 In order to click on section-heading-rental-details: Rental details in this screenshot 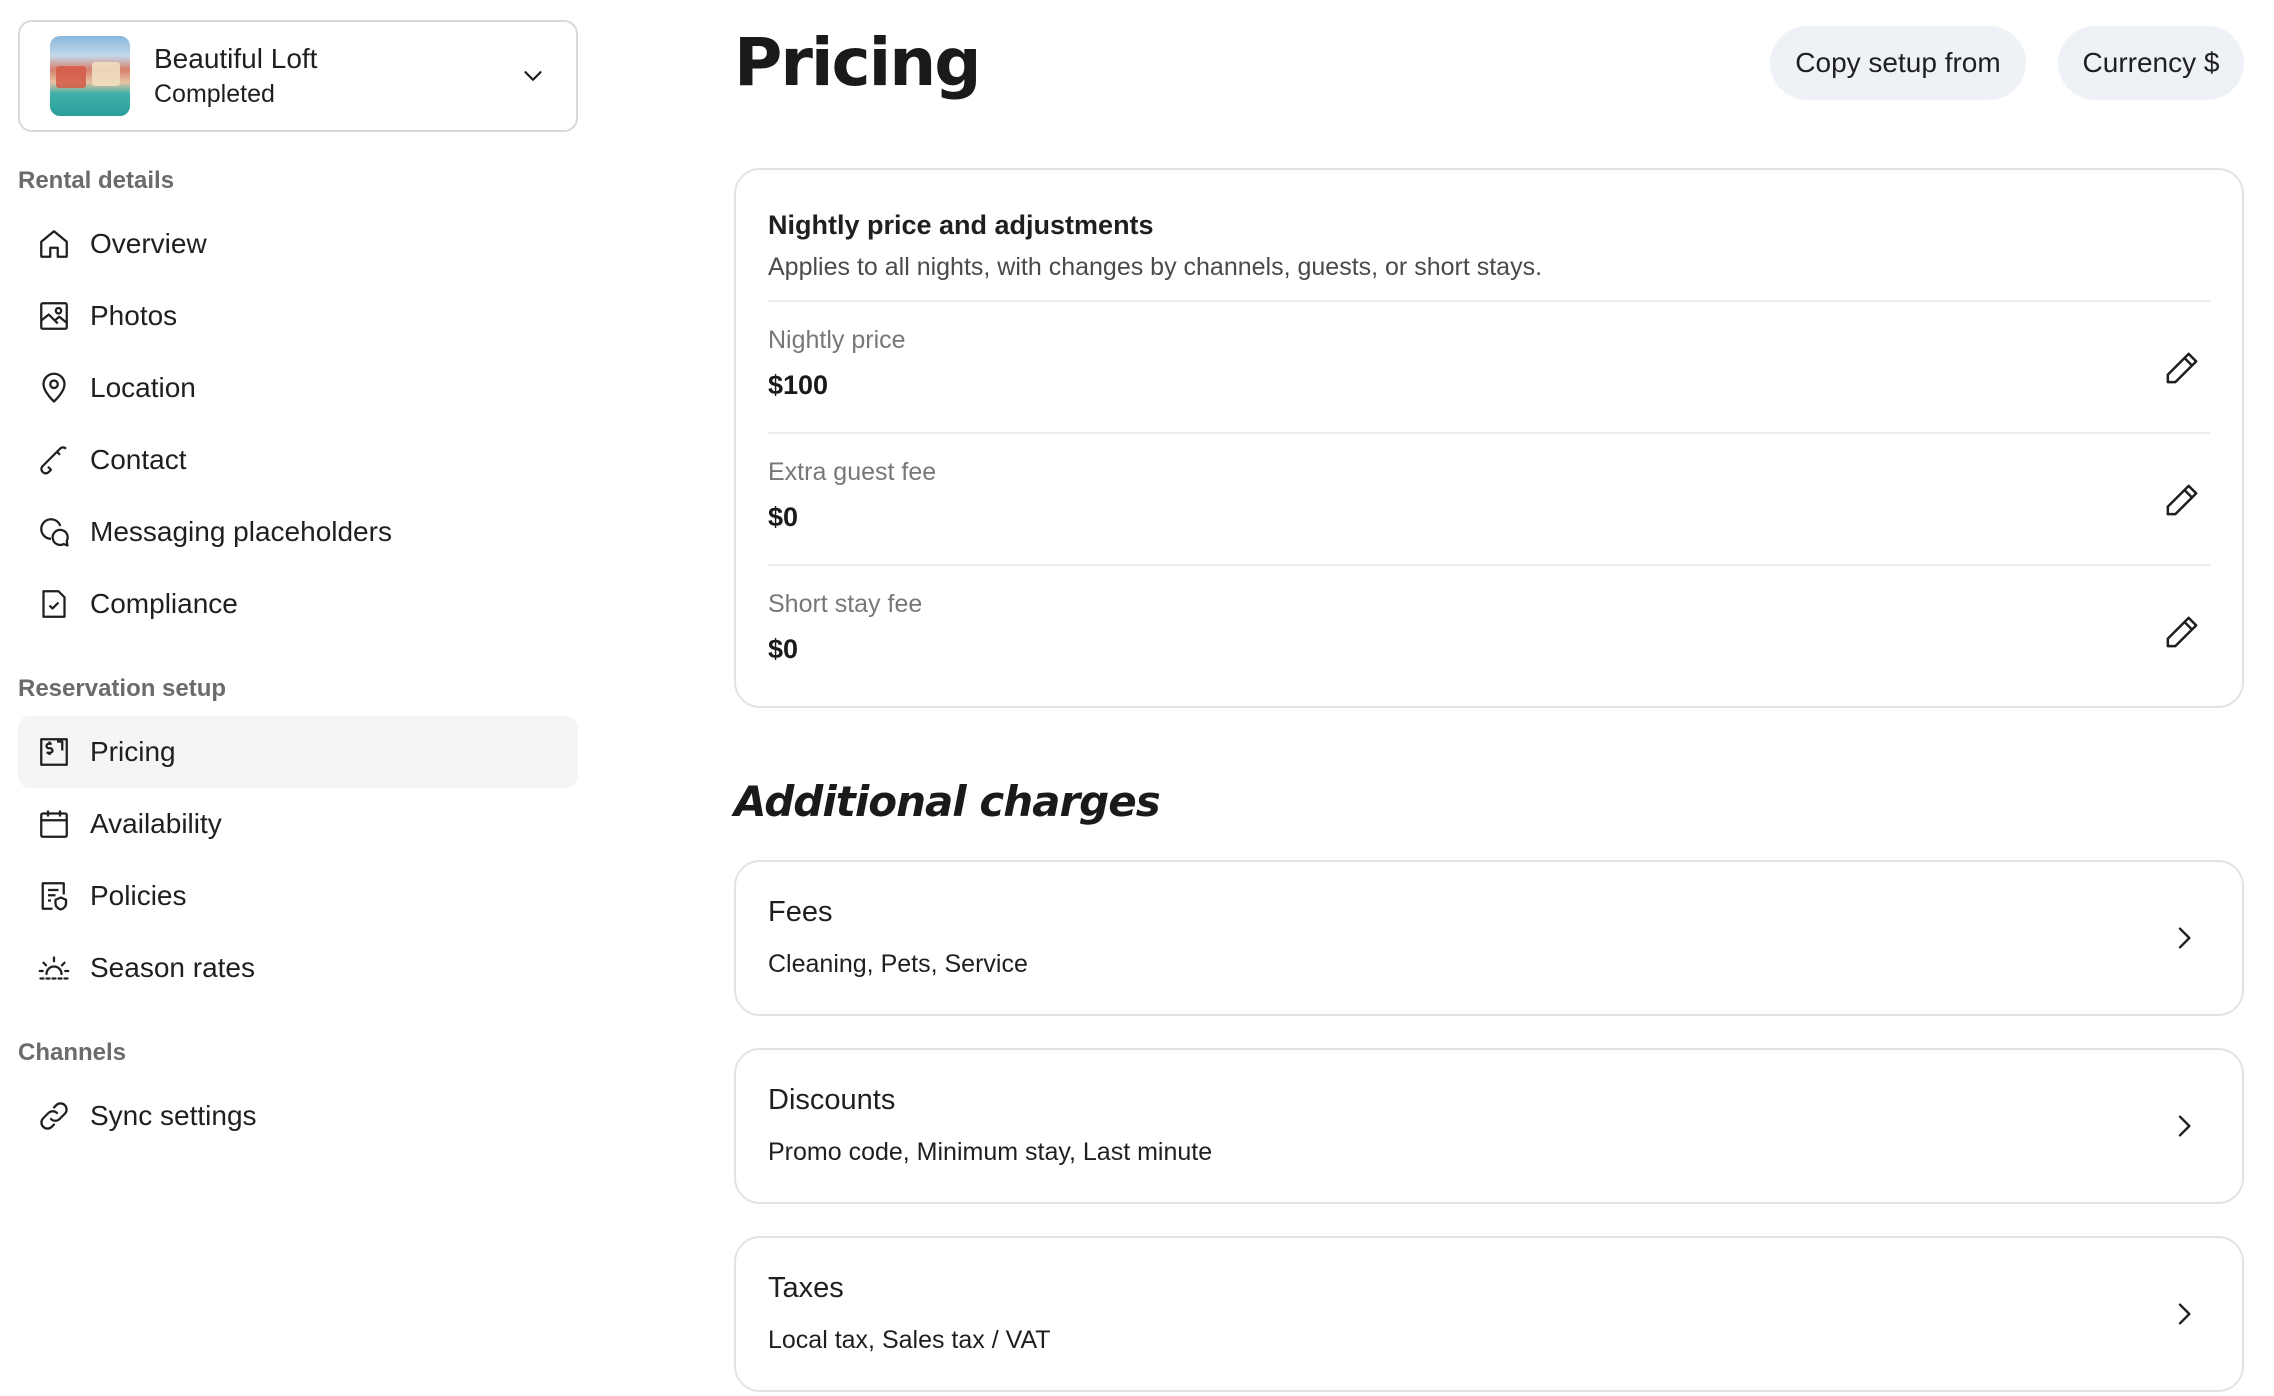, I will do `click(96, 180)`.